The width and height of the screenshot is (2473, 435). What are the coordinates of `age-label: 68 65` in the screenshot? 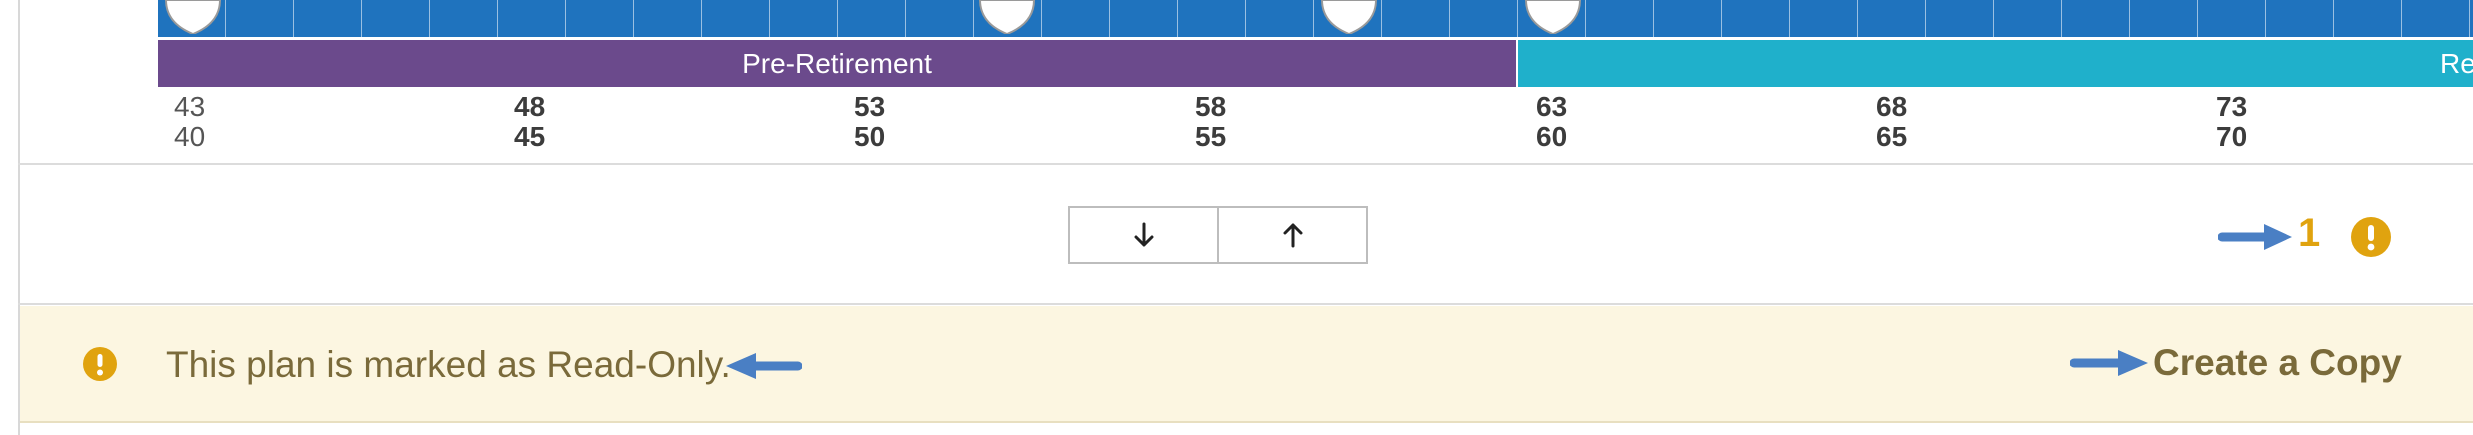 It's located at (1892, 121).